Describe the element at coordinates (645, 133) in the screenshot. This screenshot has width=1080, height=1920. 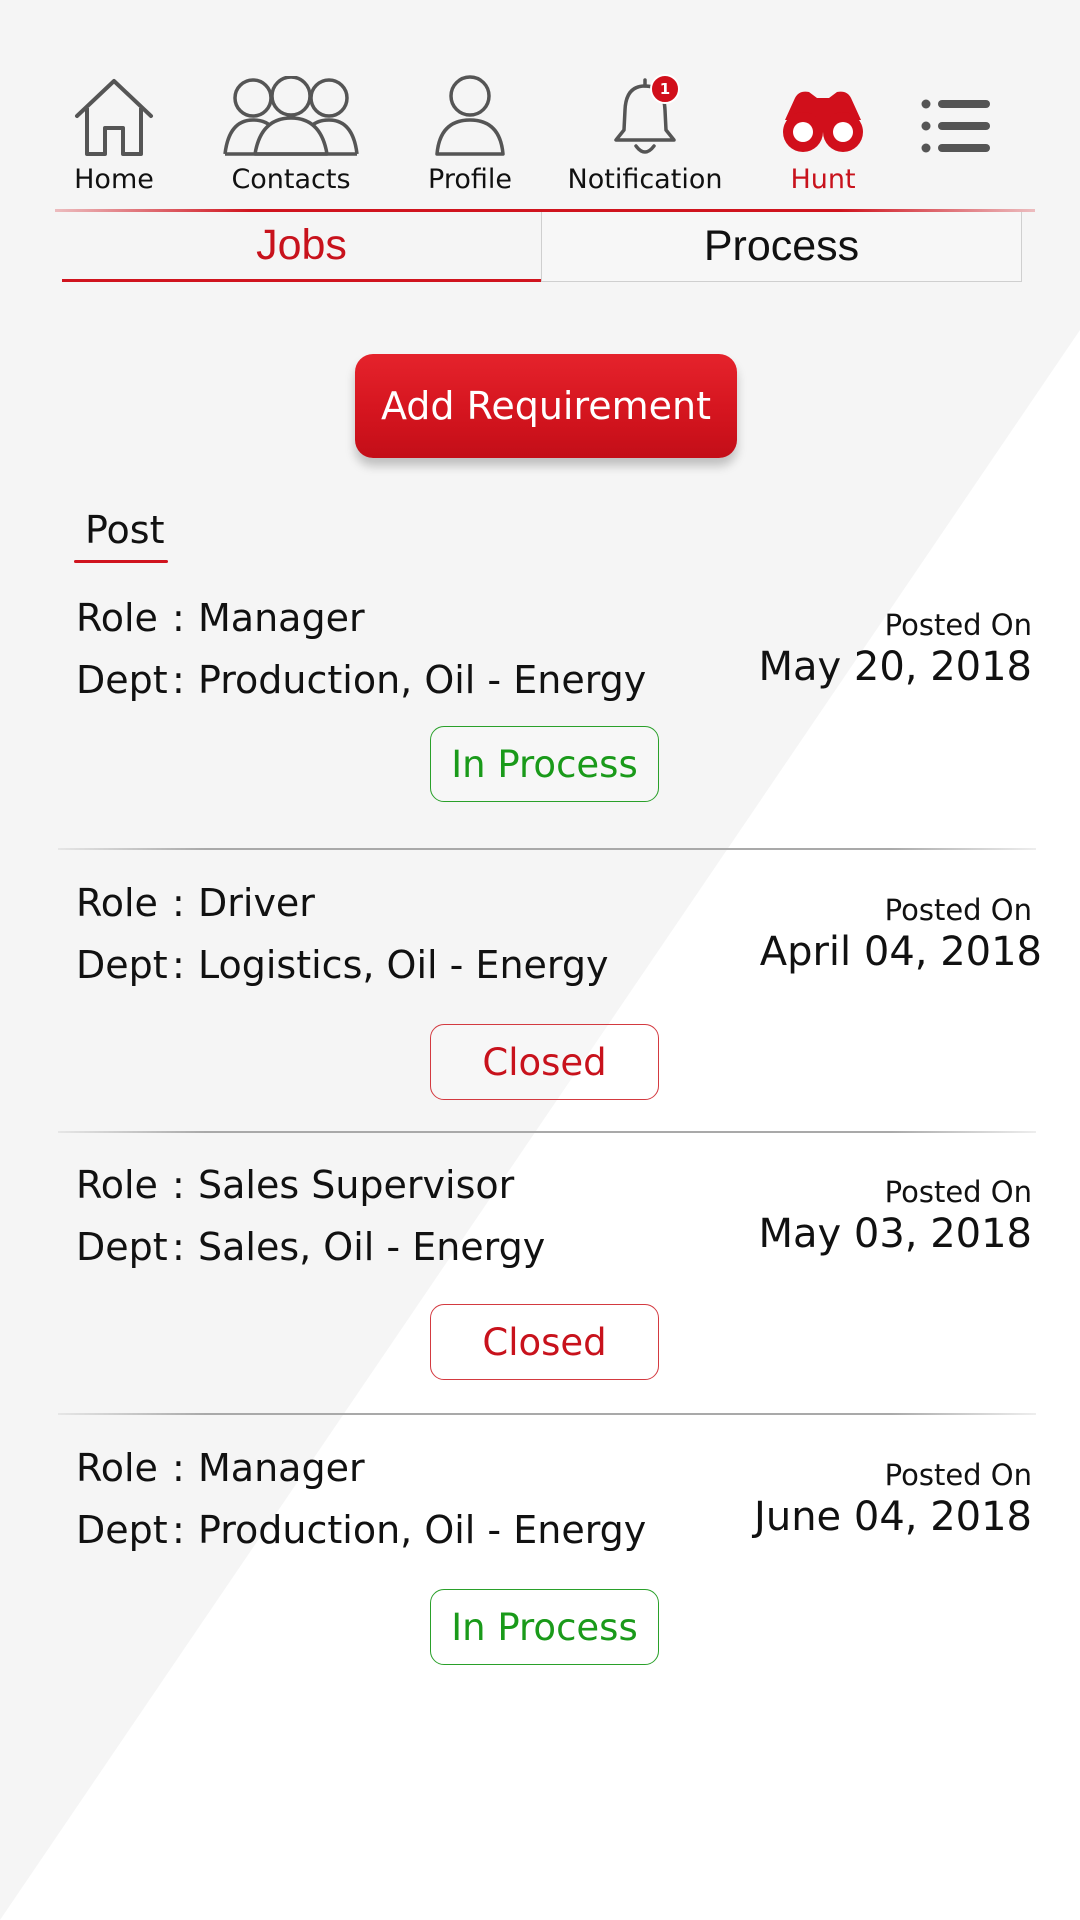
I see `nav-notification: 1 Notification` at that location.